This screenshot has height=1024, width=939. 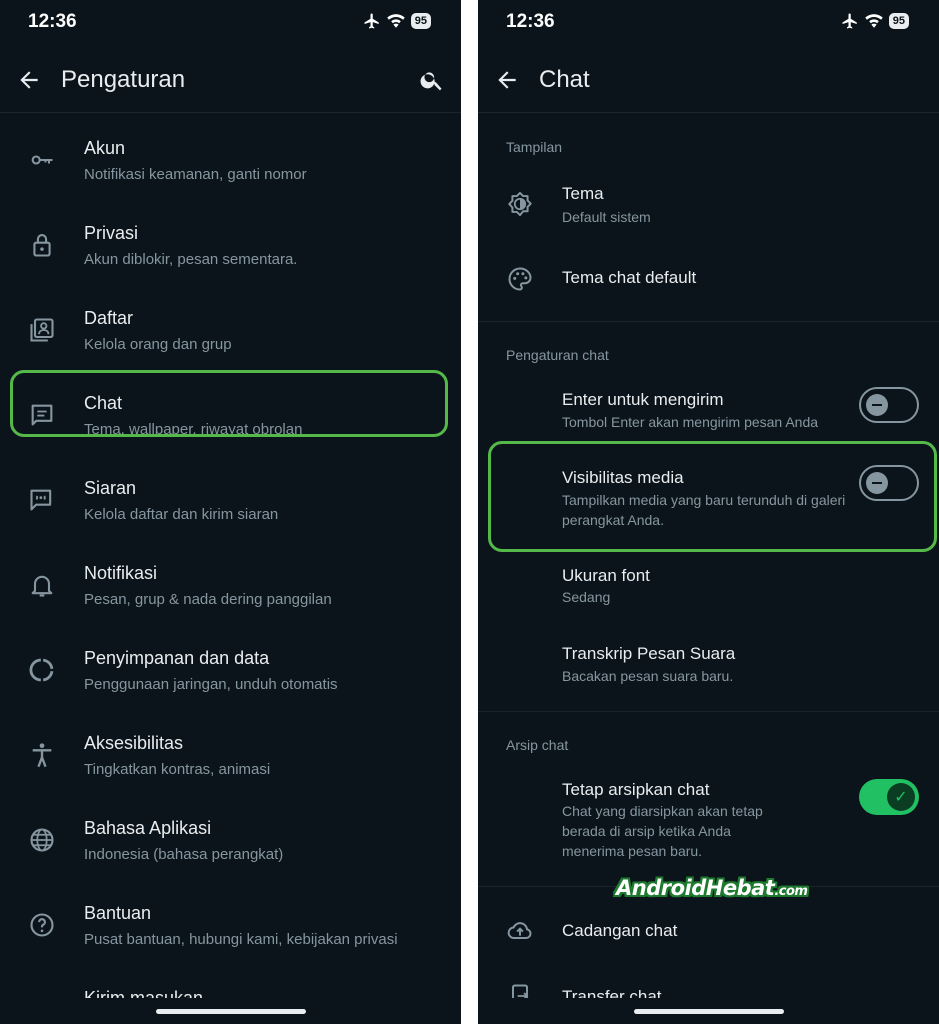 I want to click on keep-archived-title: Tetap arsipkan chat, so click(x=636, y=789).